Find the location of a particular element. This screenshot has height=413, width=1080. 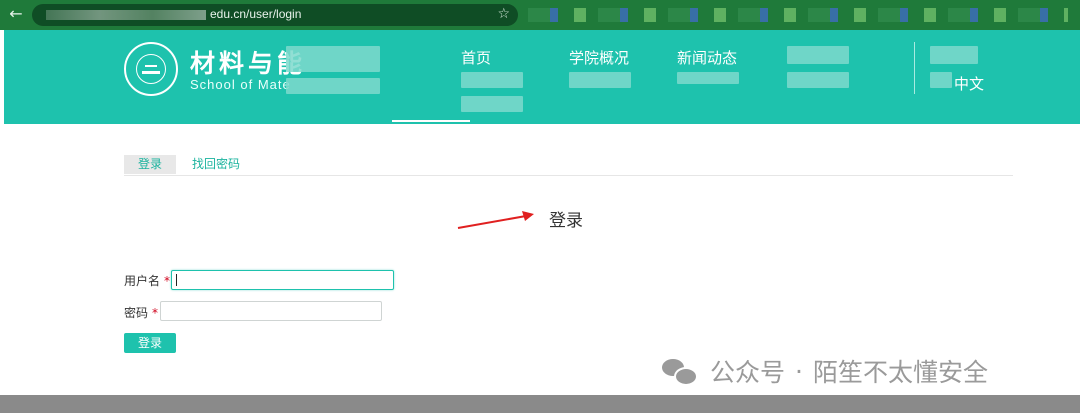

nav-news: 新闻动态 is located at coordinates (707, 57).